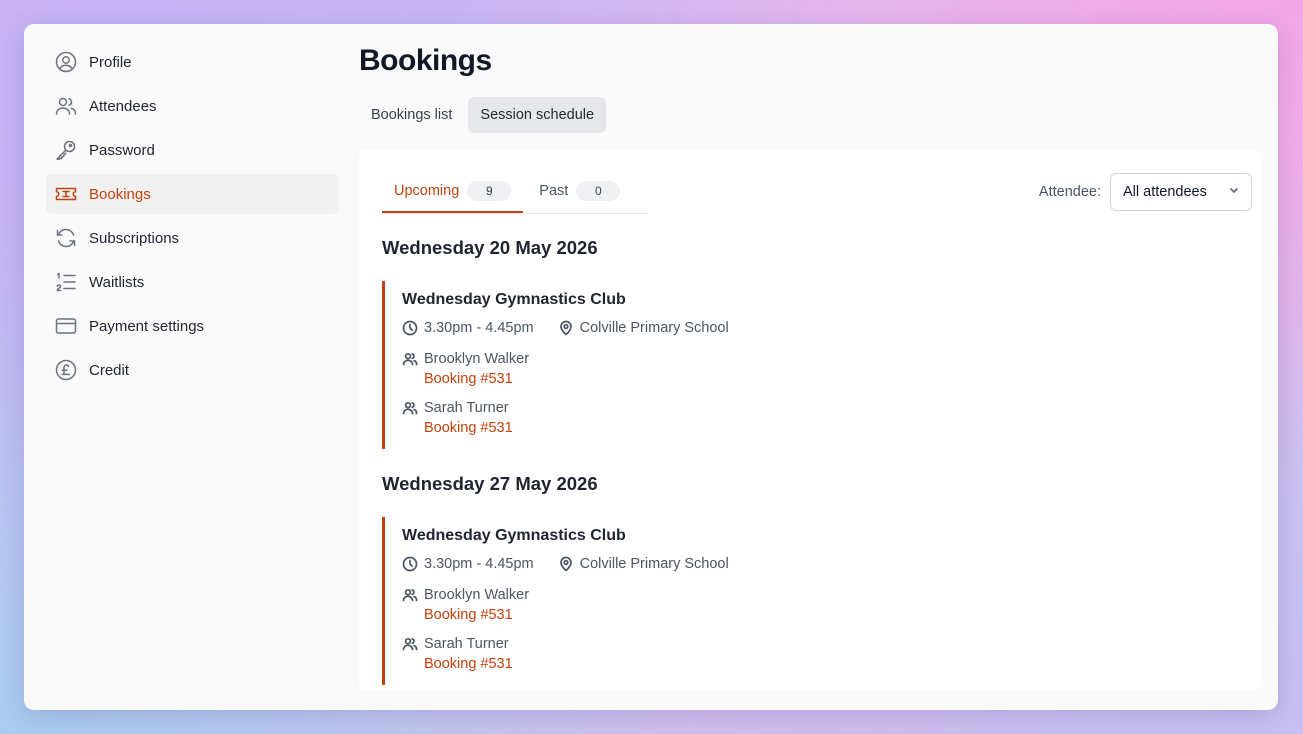 Image resolution: width=1303 pixels, height=734 pixels. What do you see at coordinates (425, 60) in the screenshot?
I see `page-title: Bookings` at bounding box center [425, 60].